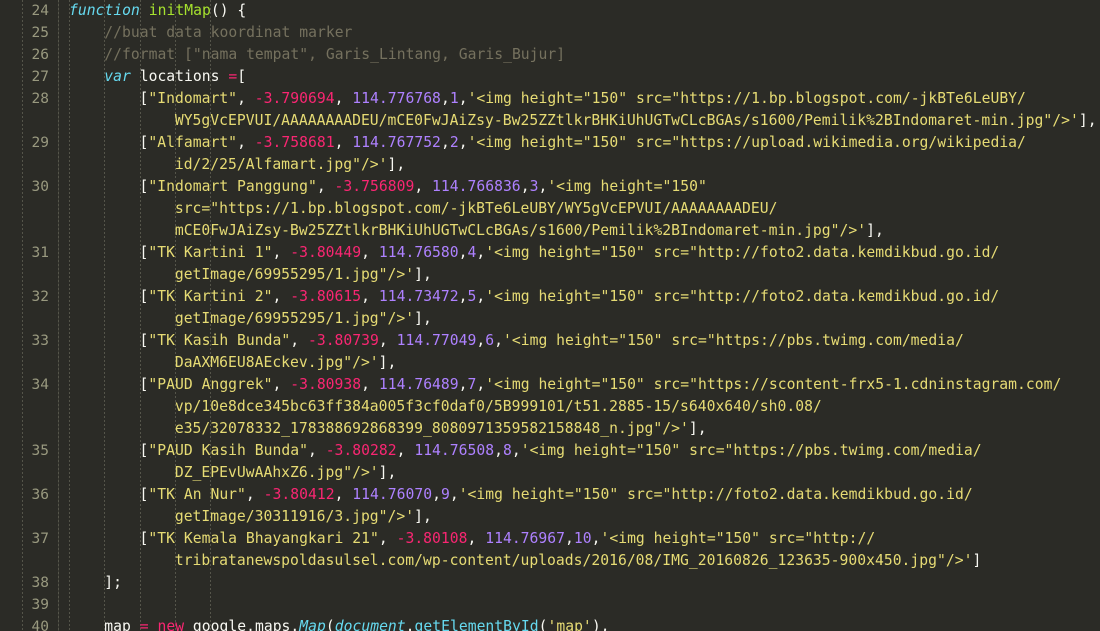 The image size is (1100, 631). Describe the element at coordinates (281, 164) in the screenshot. I see `token-str: id/2/25/Alfamart.jpg"/>'` at that location.